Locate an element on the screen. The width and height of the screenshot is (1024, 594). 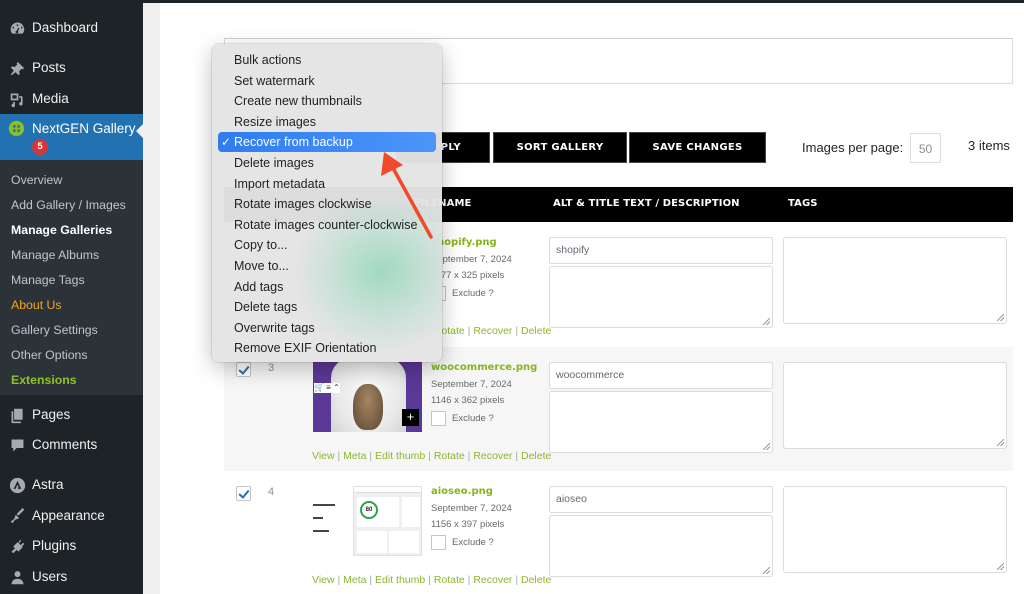
dashboard-preview: 80 is located at coordinates (387, 521).